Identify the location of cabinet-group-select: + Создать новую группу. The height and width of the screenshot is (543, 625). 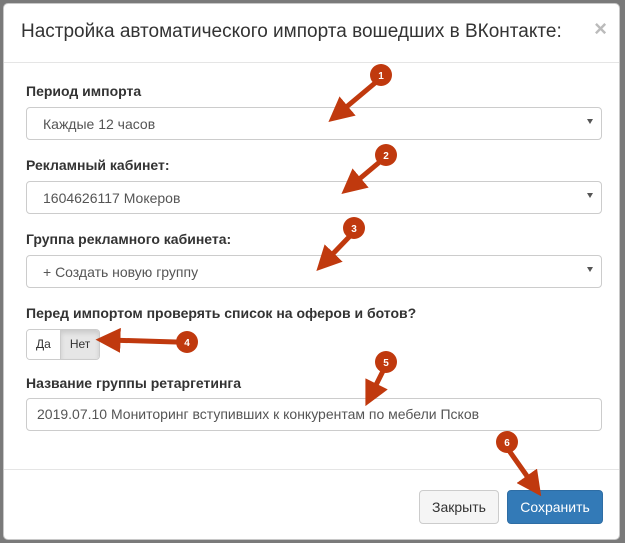
(314, 271).